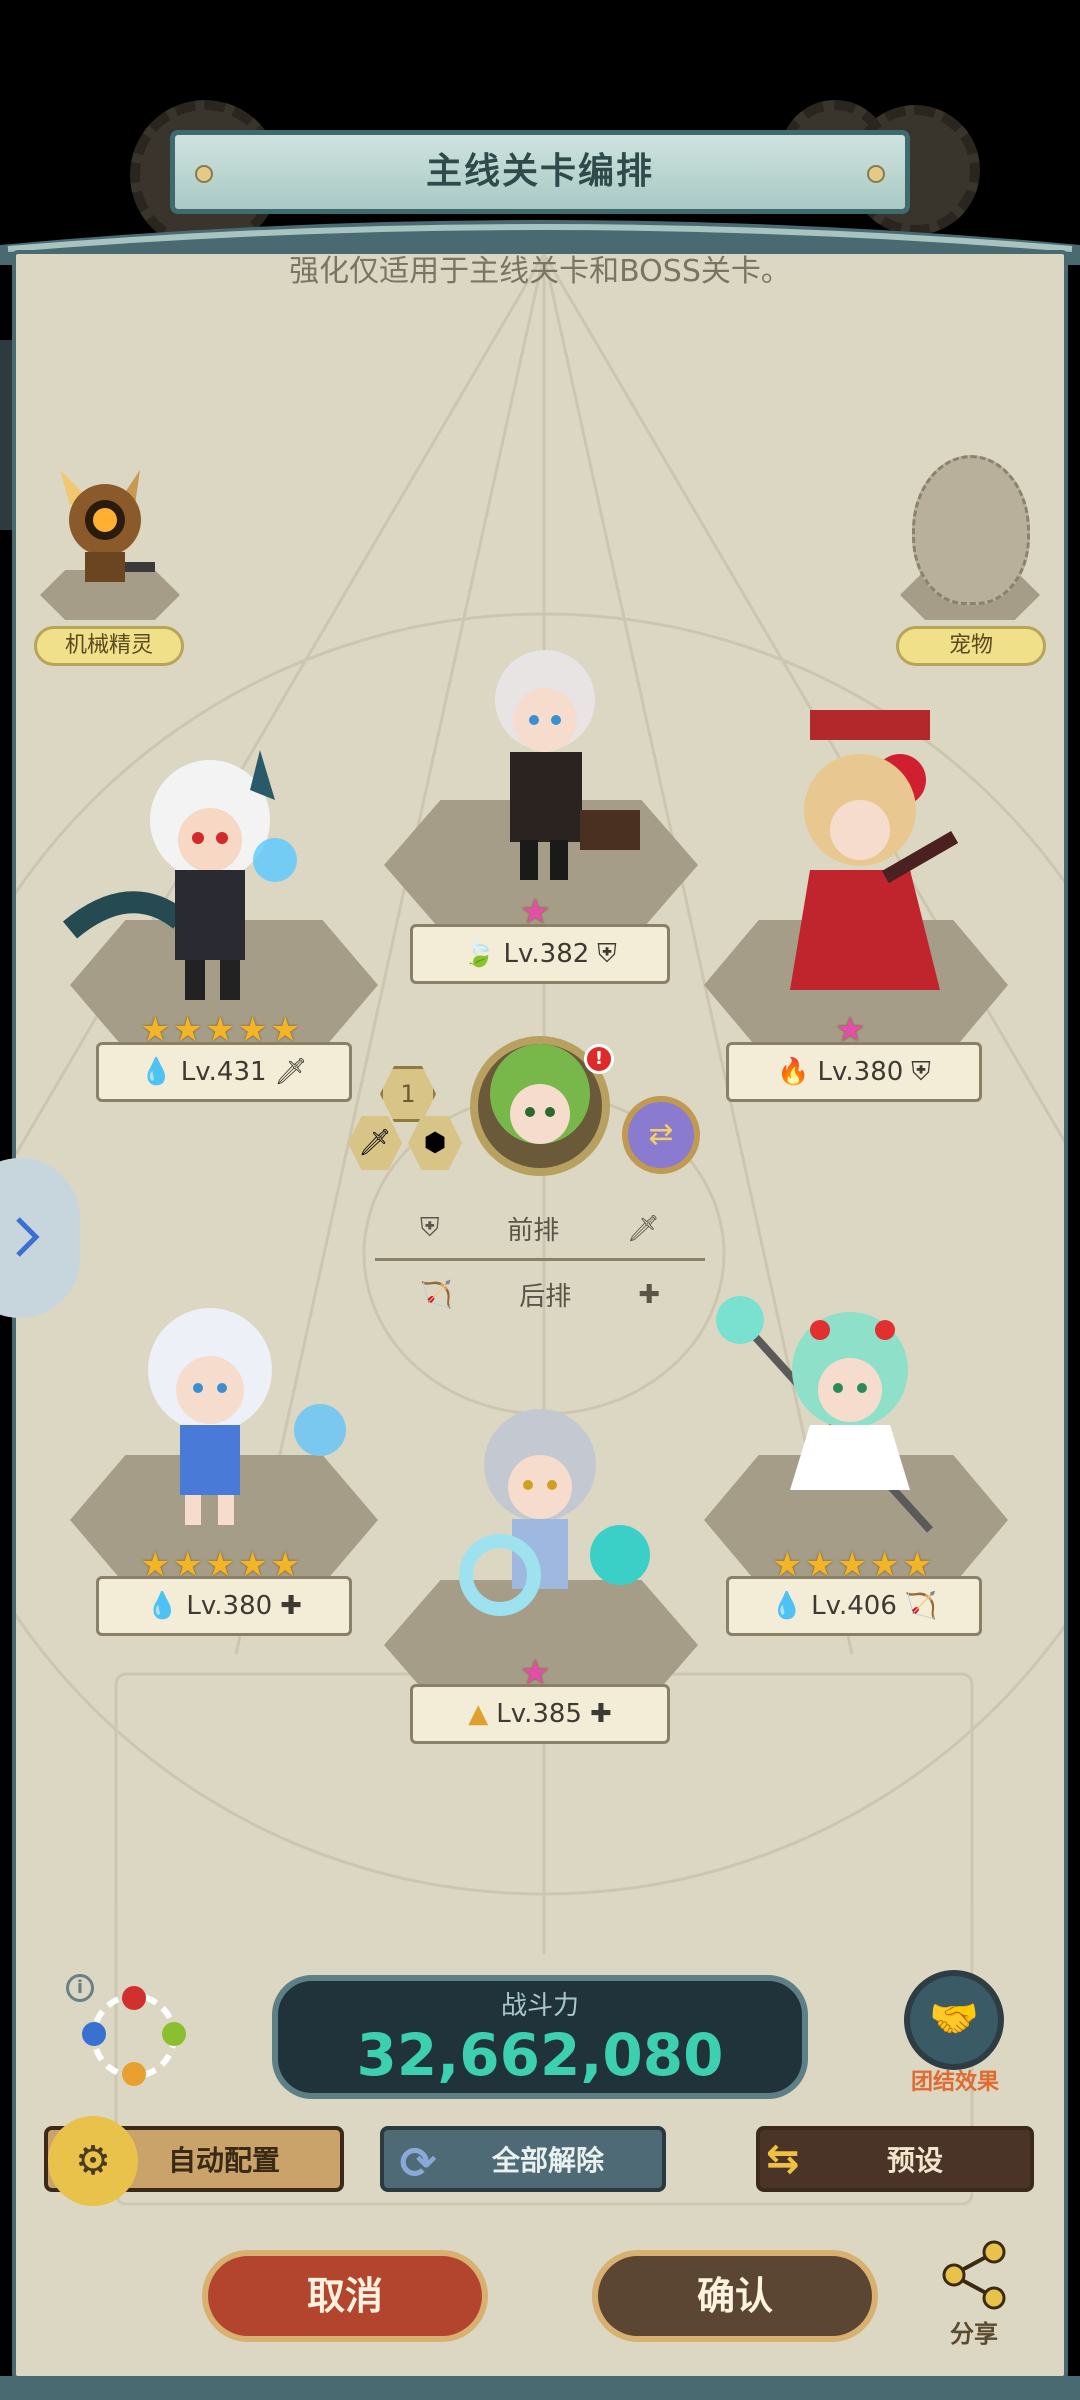  What do you see at coordinates (599, 1059) in the screenshot?
I see `alert-badge-icon: !` at bounding box center [599, 1059].